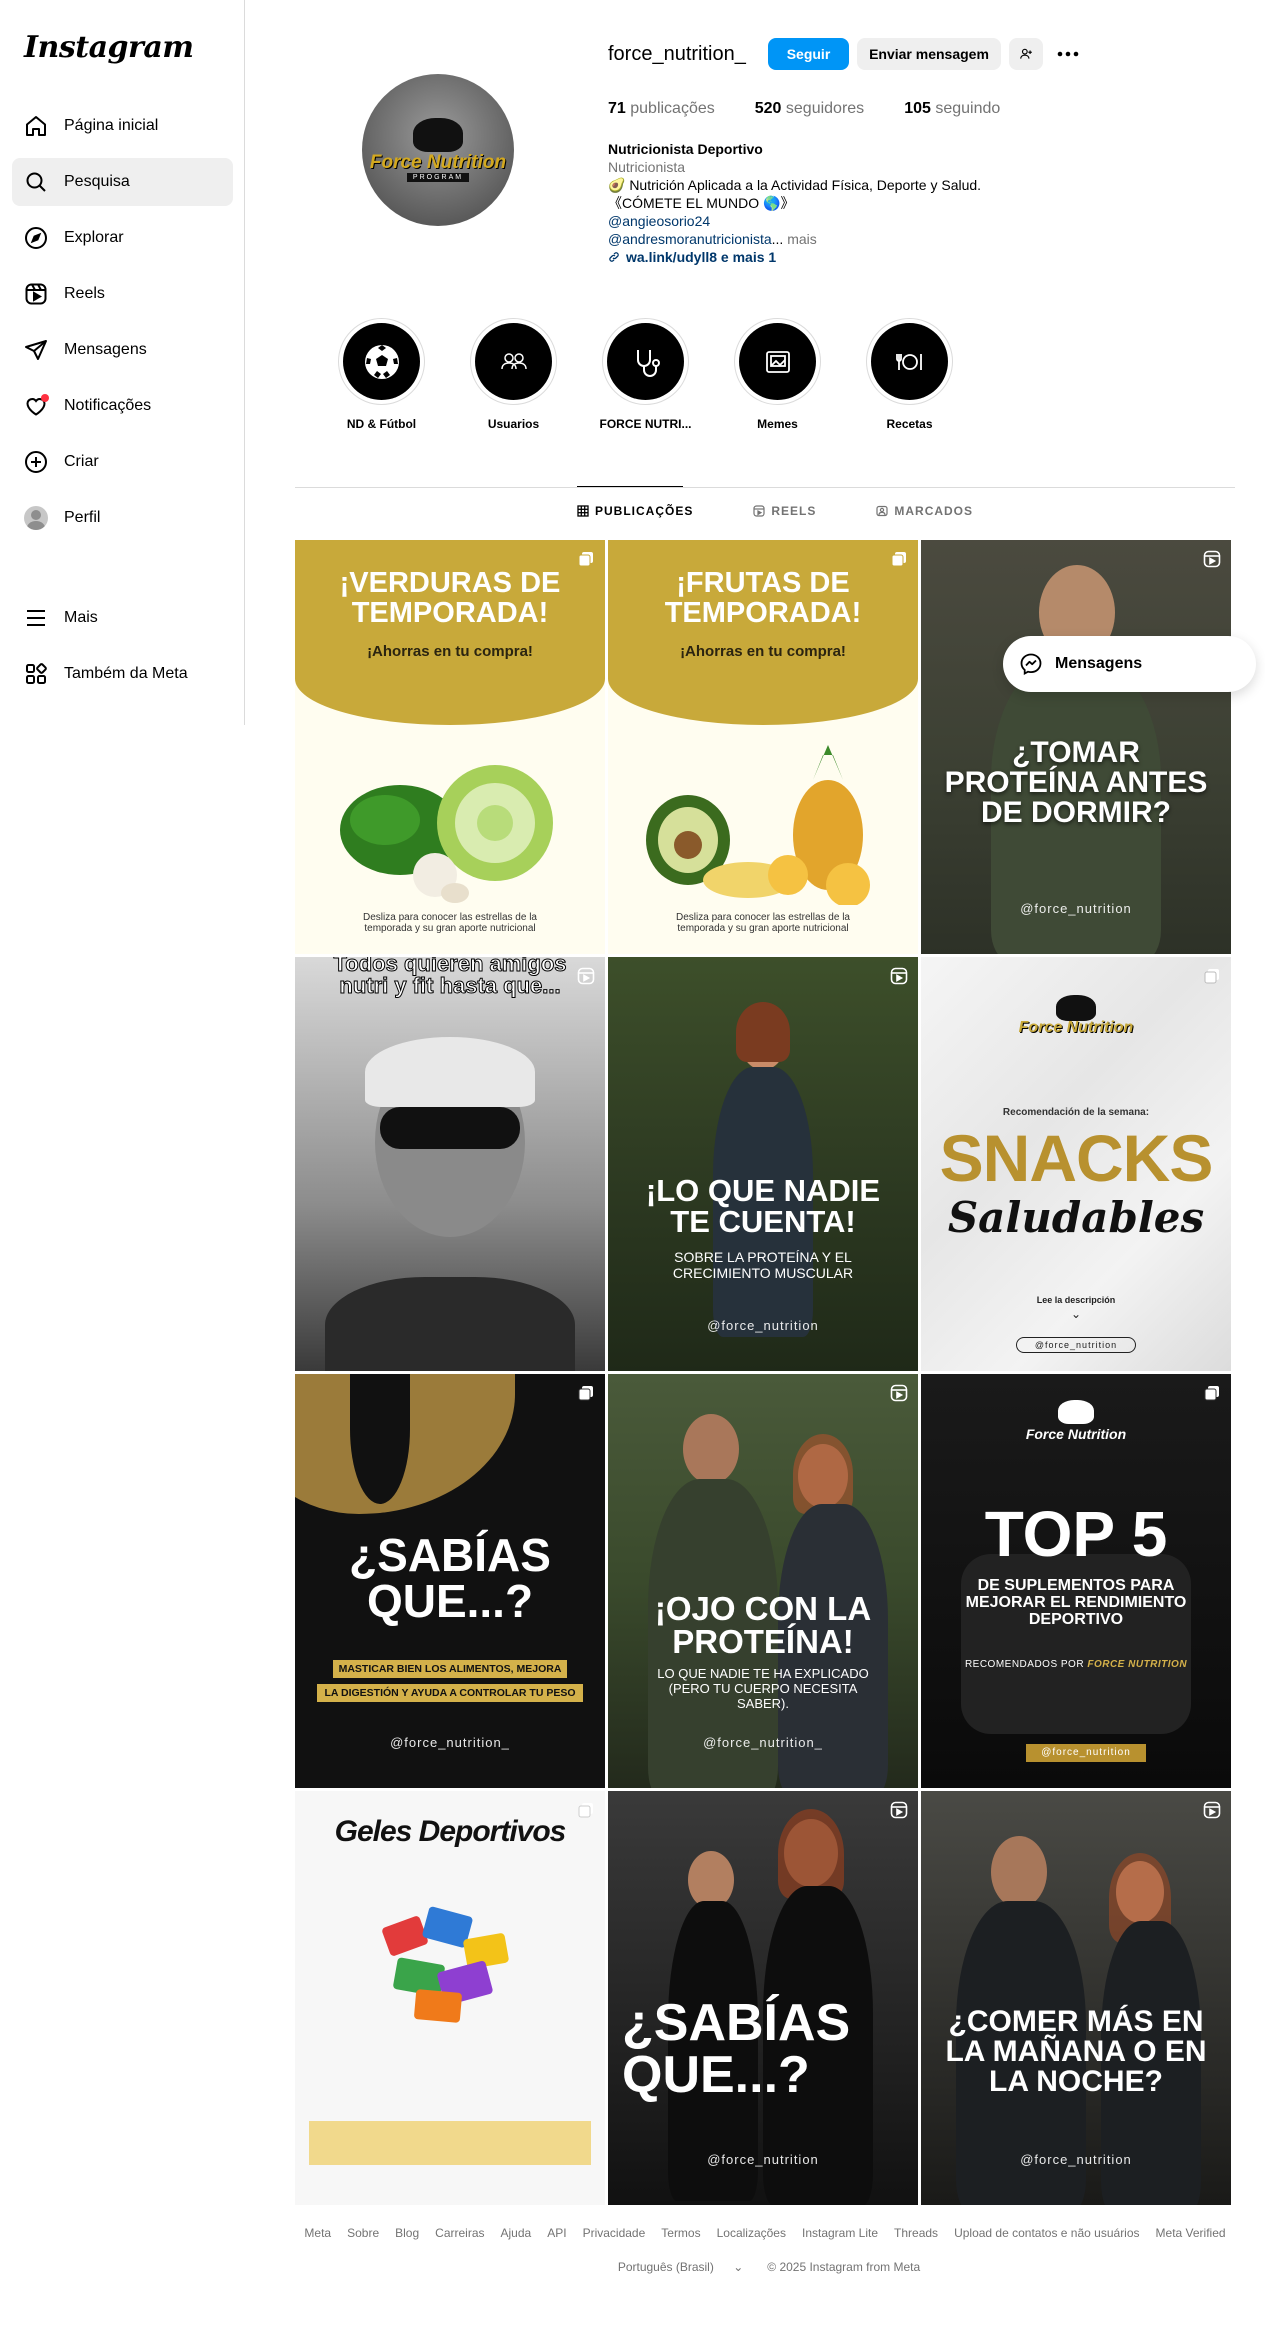  What do you see at coordinates (818, 221) in the screenshot?
I see `bio-mention: @angieosorio24` at bounding box center [818, 221].